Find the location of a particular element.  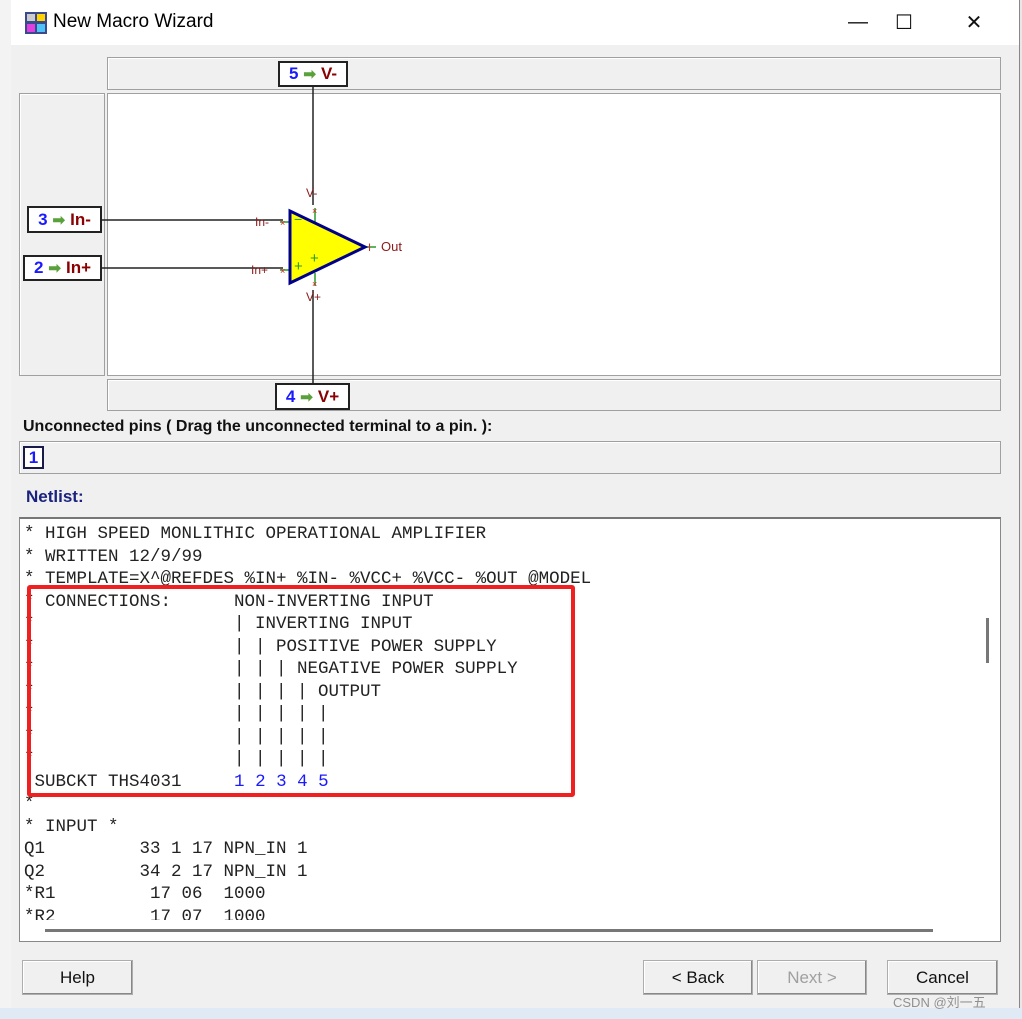

symbol-label-out: Out is located at coordinates (391, 246).